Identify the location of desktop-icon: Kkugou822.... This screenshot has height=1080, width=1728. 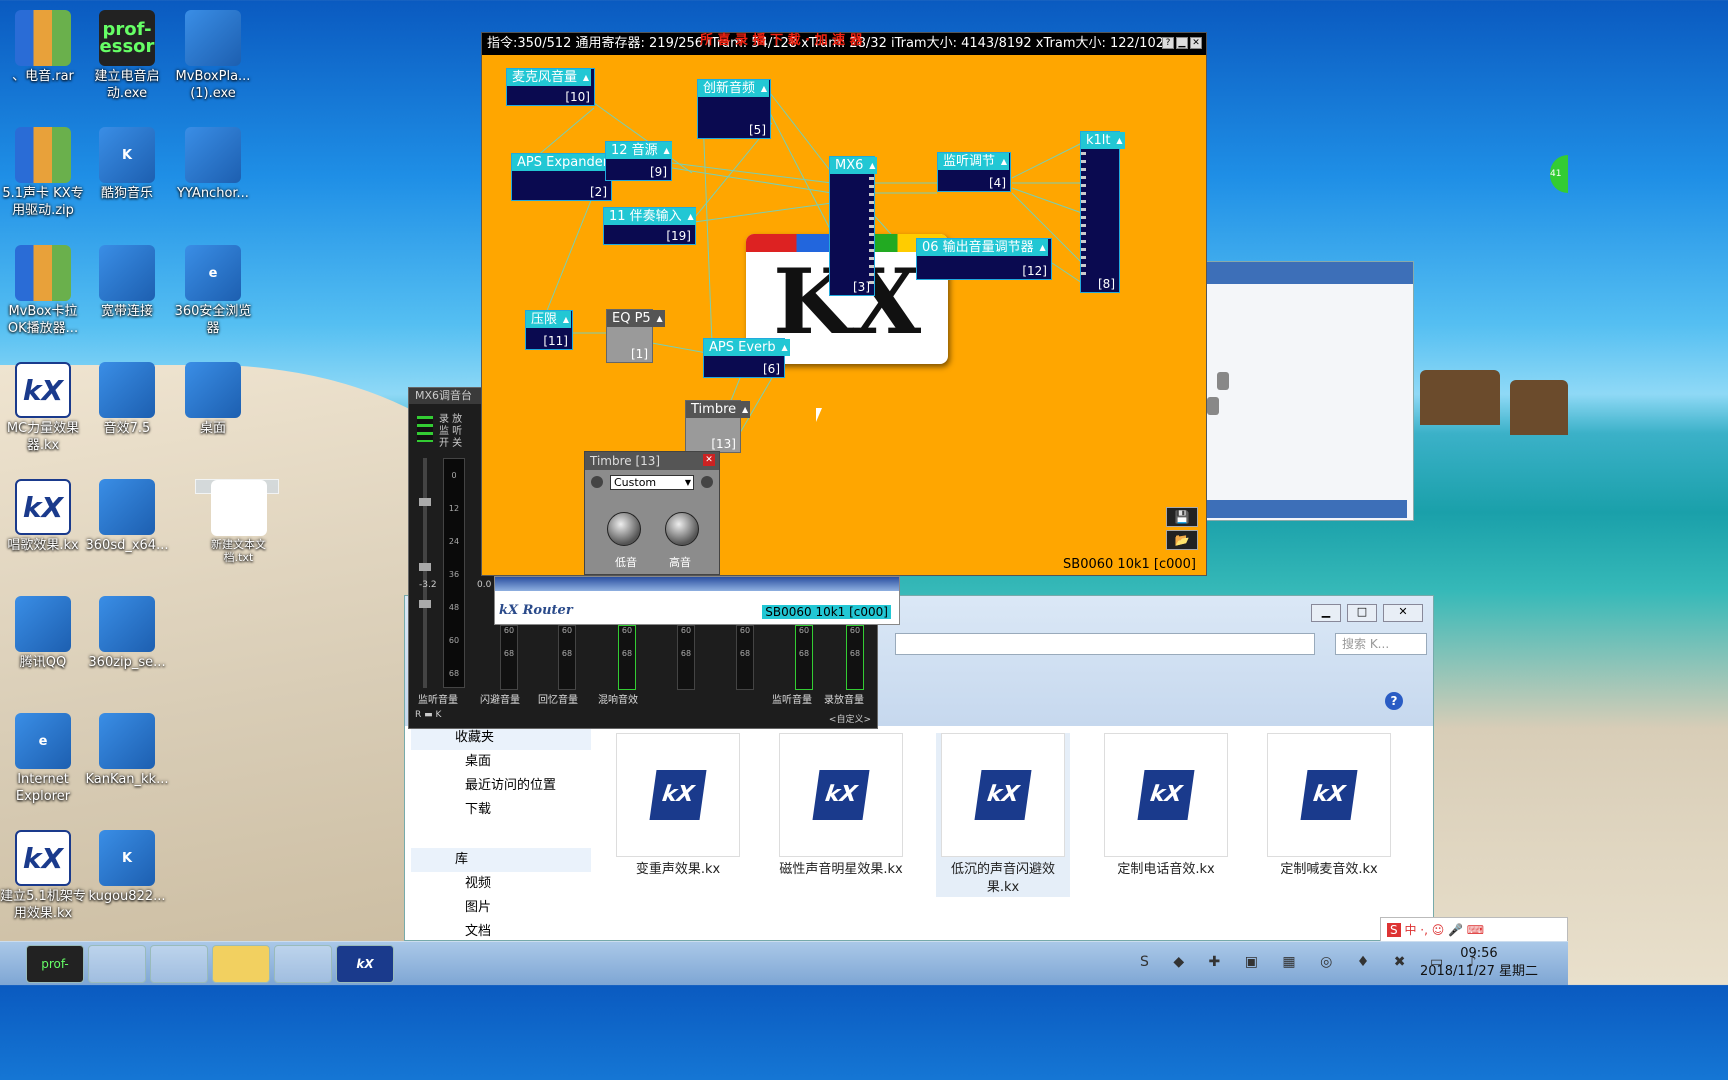
(127, 867).